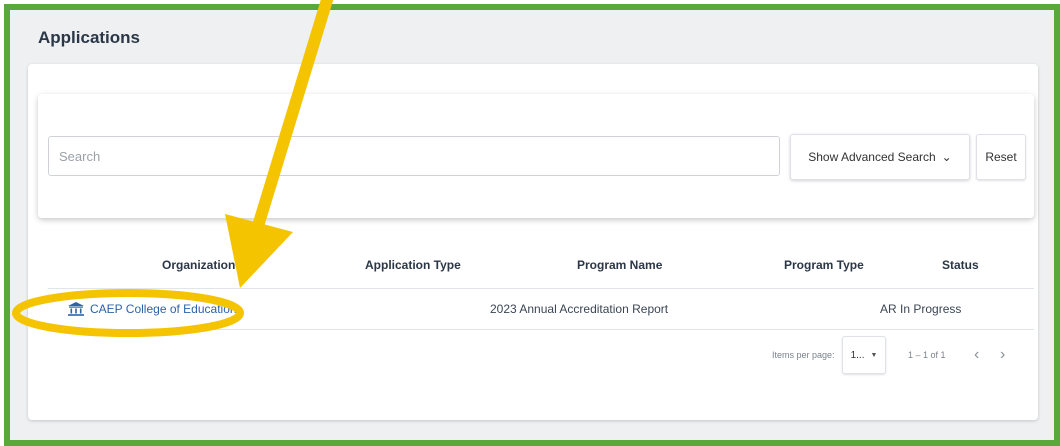 The height and width of the screenshot is (446, 1060). What do you see at coordinates (413, 265) in the screenshot?
I see `column-header-application-type: Application Type` at bounding box center [413, 265].